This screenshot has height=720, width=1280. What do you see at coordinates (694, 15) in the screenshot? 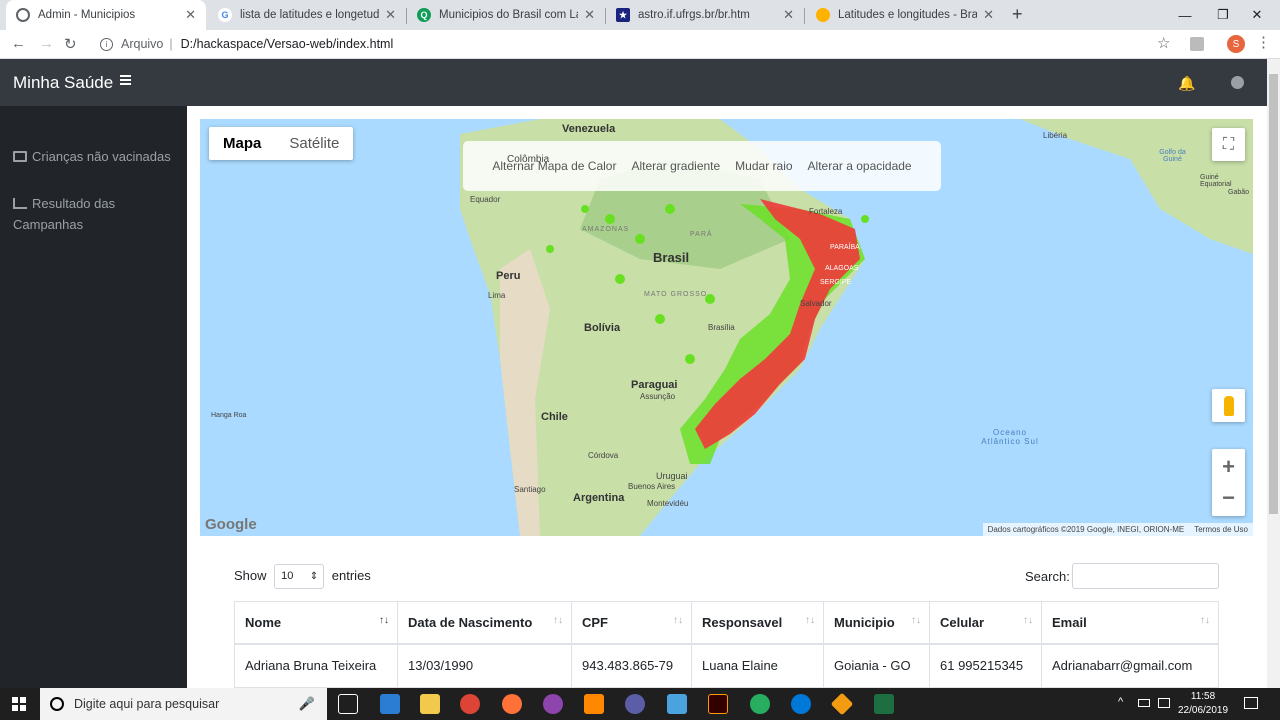
I see `tab-title: astro.if.ufrgs.br/br.htm` at bounding box center [694, 15].